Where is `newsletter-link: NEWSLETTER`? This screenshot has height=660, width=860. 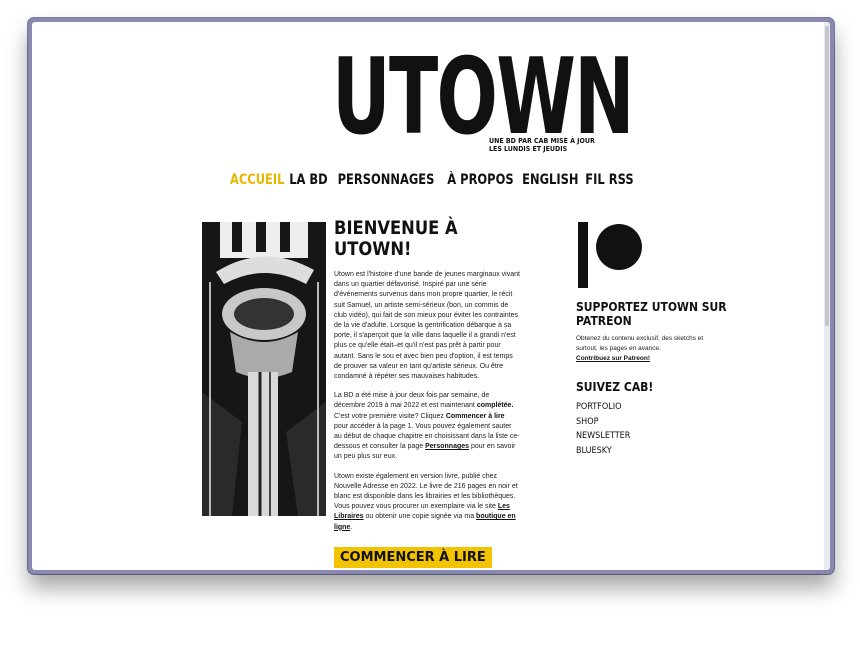 newsletter-link: NEWSLETTER is located at coordinates (651, 436).